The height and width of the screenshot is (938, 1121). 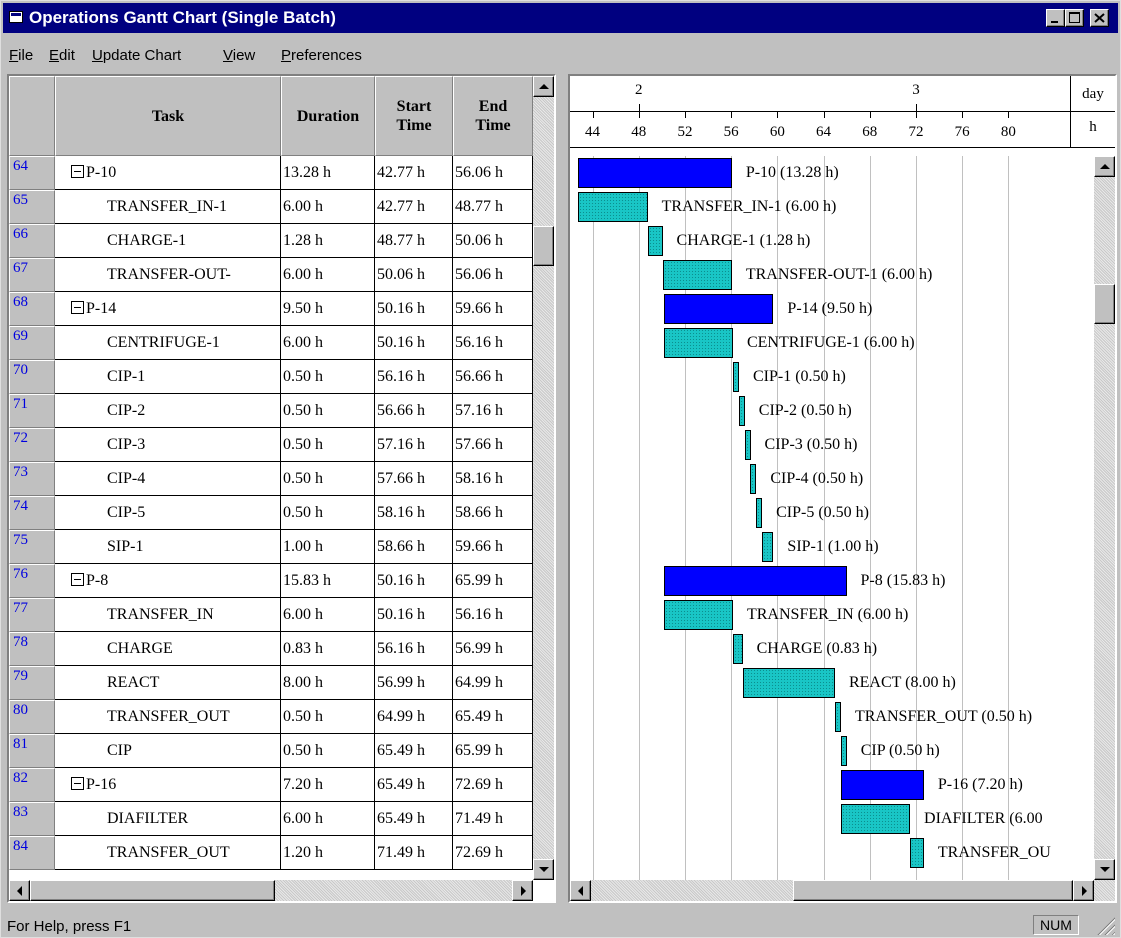 I want to click on start-cell: 50.06 h, so click(x=414, y=275).